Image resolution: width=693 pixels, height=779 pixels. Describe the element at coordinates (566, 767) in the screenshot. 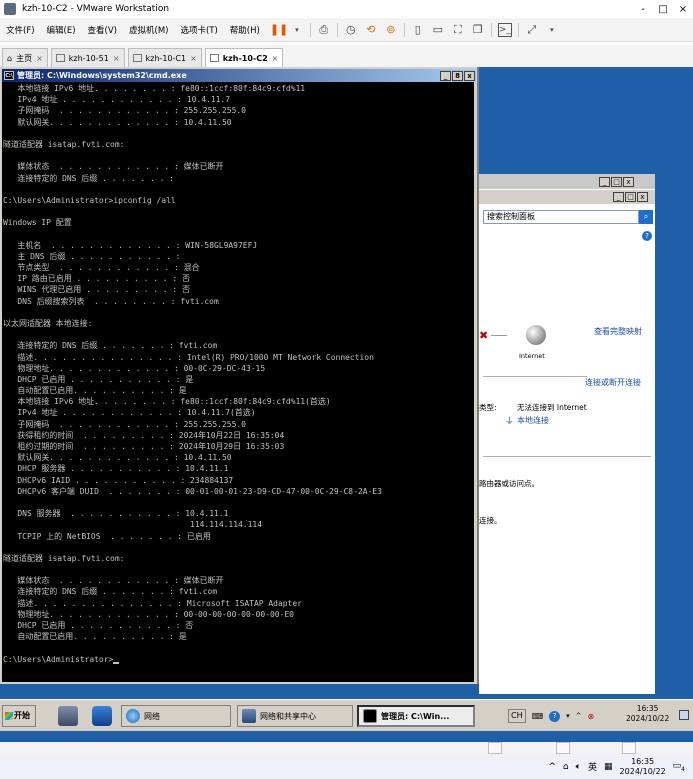

I see `network-icon: ⌂` at that location.